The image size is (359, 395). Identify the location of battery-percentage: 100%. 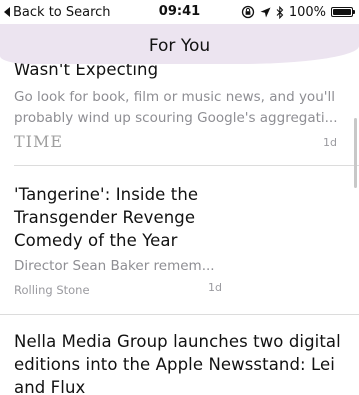
(307, 12).